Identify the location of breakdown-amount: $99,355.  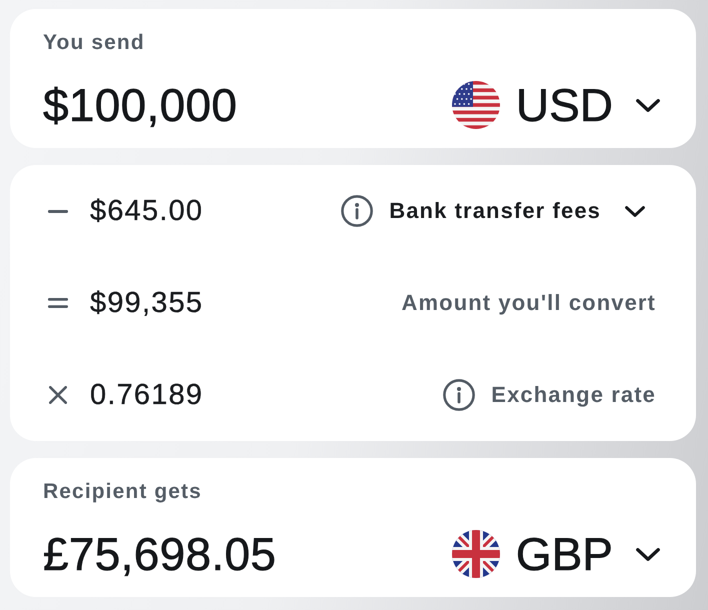
(147, 303).